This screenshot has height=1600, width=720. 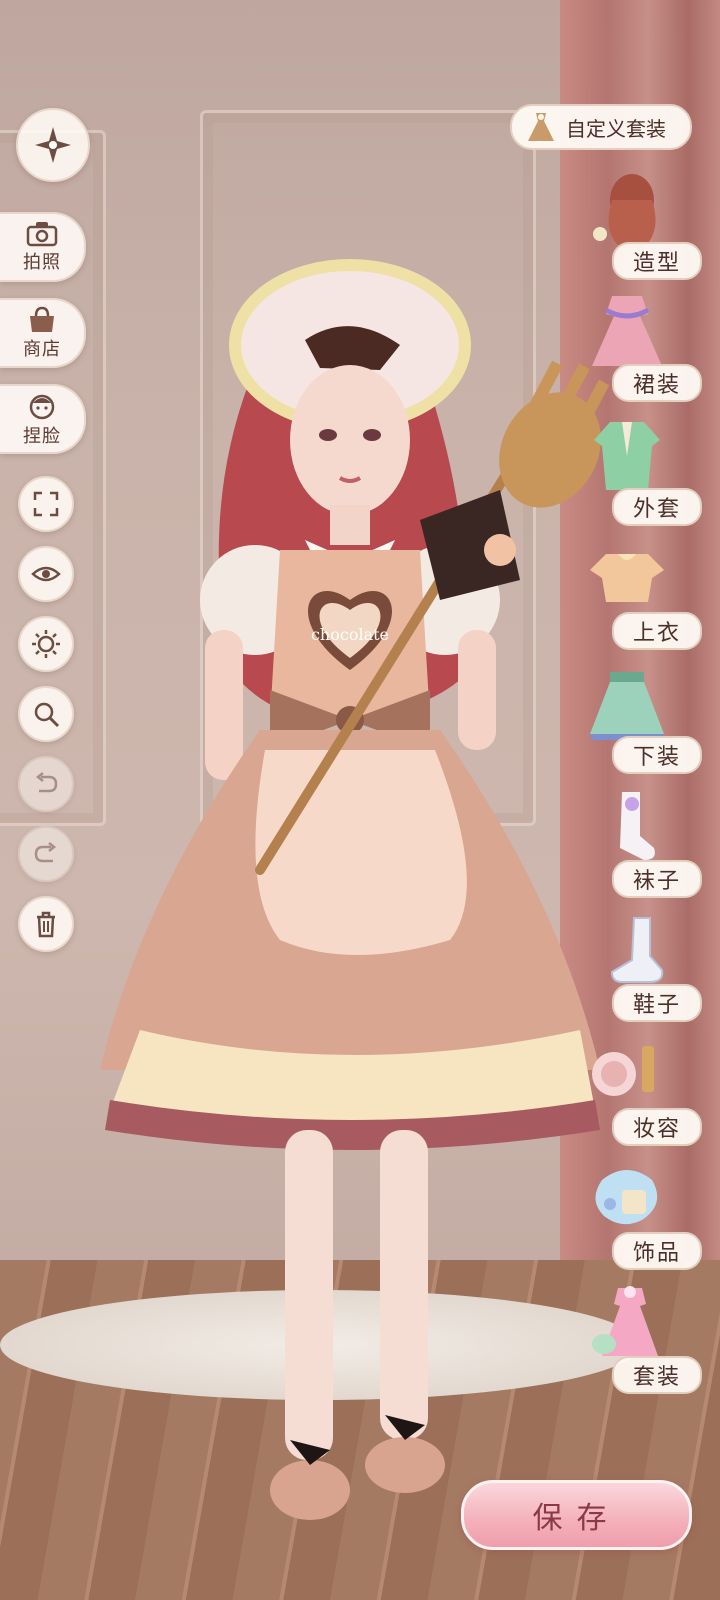 What do you see at coordinates (42, 262) in the screenshot?
I see `camera-label: 拍照` at bounding box center [42, 262].